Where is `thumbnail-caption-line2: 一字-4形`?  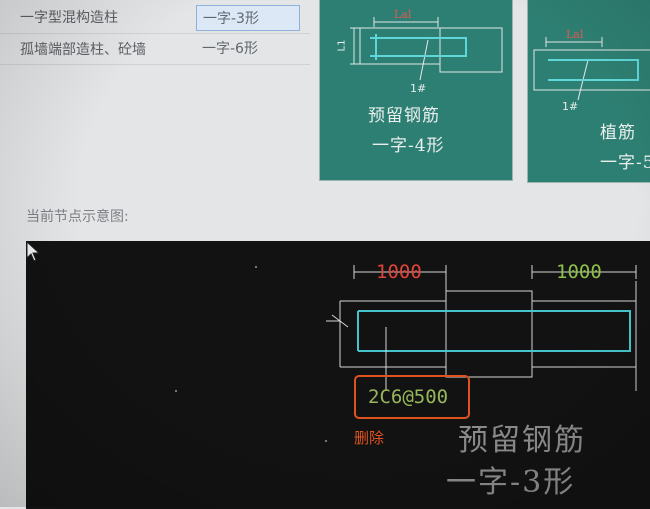
thumbnail-caption-line2: 一字-4形 is located at coordinates (408, 146).